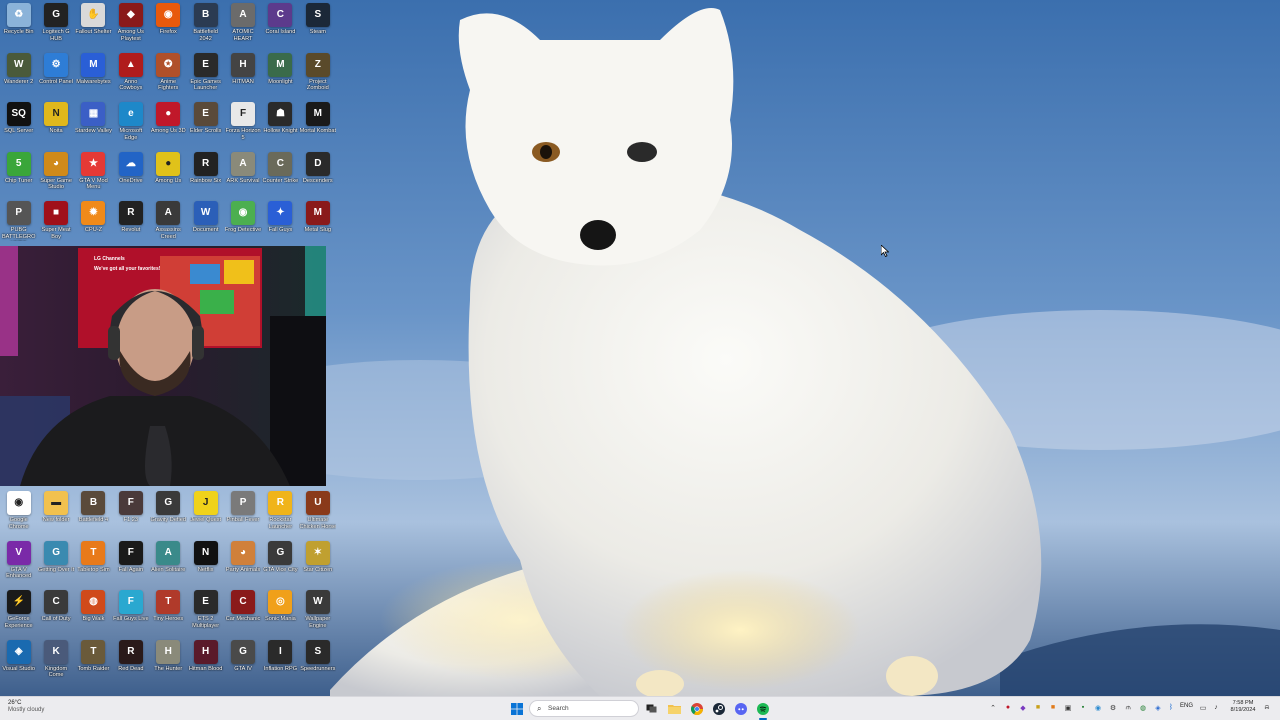  Describe the element at coordinates (1038, 707) in the screenshot. I see `tray-app-yellow-icon: ■` at that location.